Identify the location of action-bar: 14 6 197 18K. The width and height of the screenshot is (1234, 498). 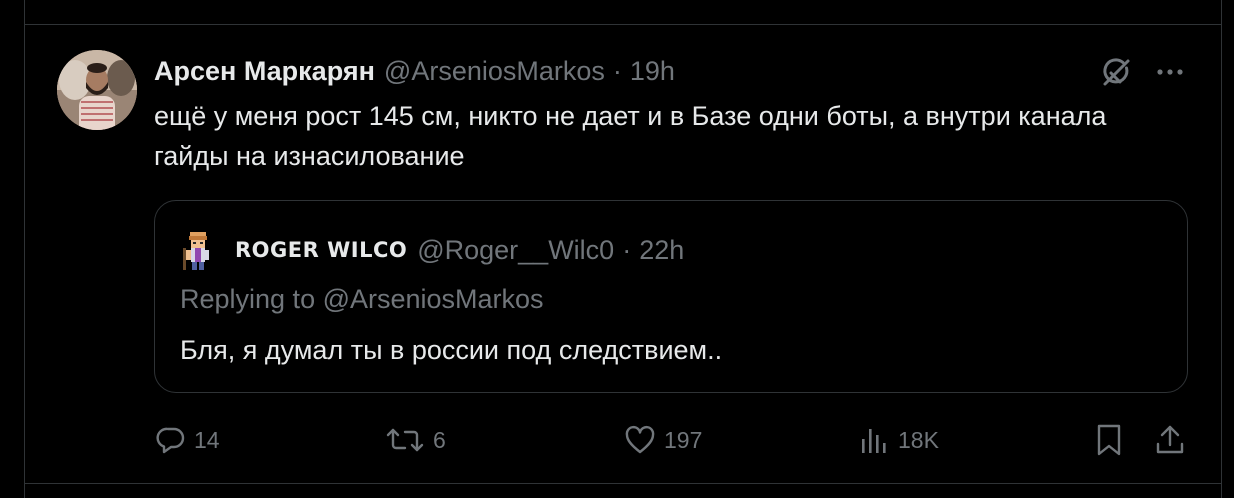
(617, 440).